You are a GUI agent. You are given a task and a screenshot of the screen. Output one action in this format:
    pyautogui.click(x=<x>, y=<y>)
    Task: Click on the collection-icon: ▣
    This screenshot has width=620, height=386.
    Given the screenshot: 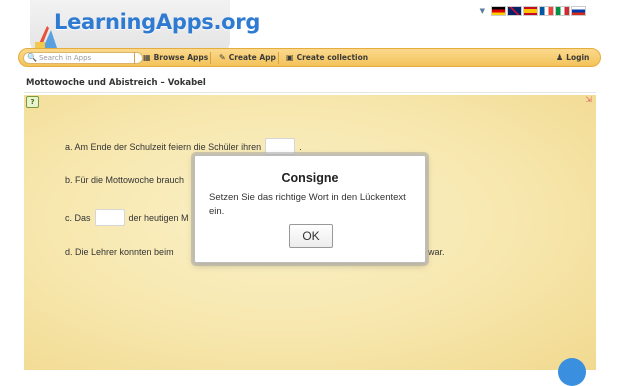 What is the action you would take?
    pyautogui.click(x=290, y=57)
    